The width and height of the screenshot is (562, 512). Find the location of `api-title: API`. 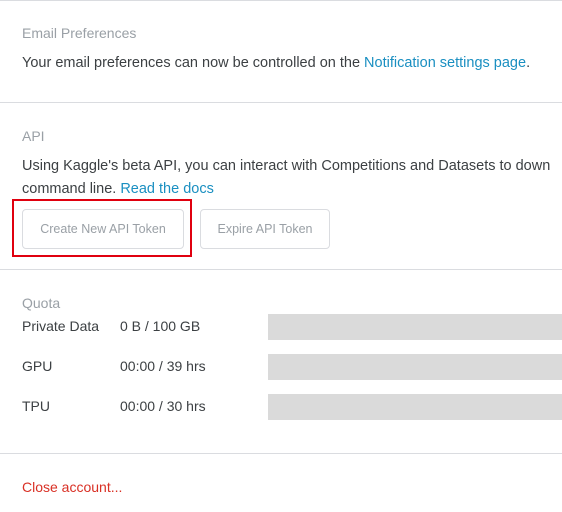

api-title: API is located at coordinates (33, 136).